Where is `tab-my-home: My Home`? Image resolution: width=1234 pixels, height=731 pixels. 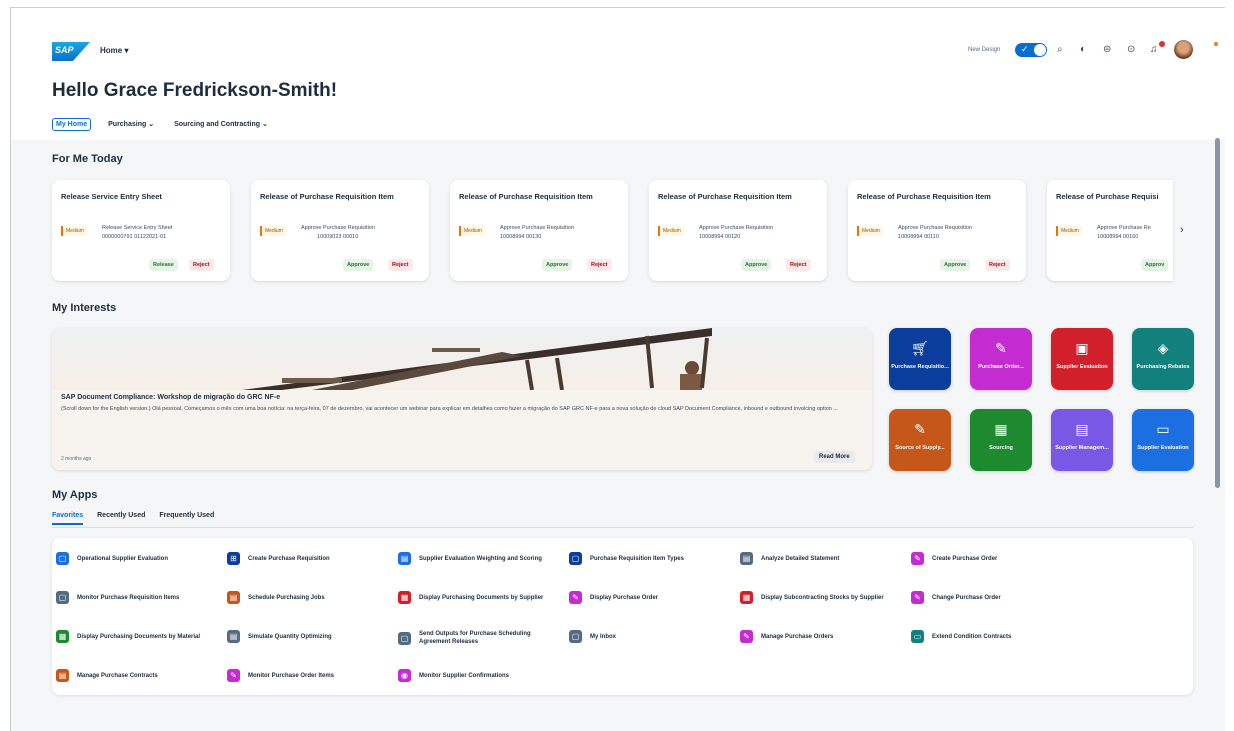 tab-my-home: My Home is located at coordinates (72, 124).